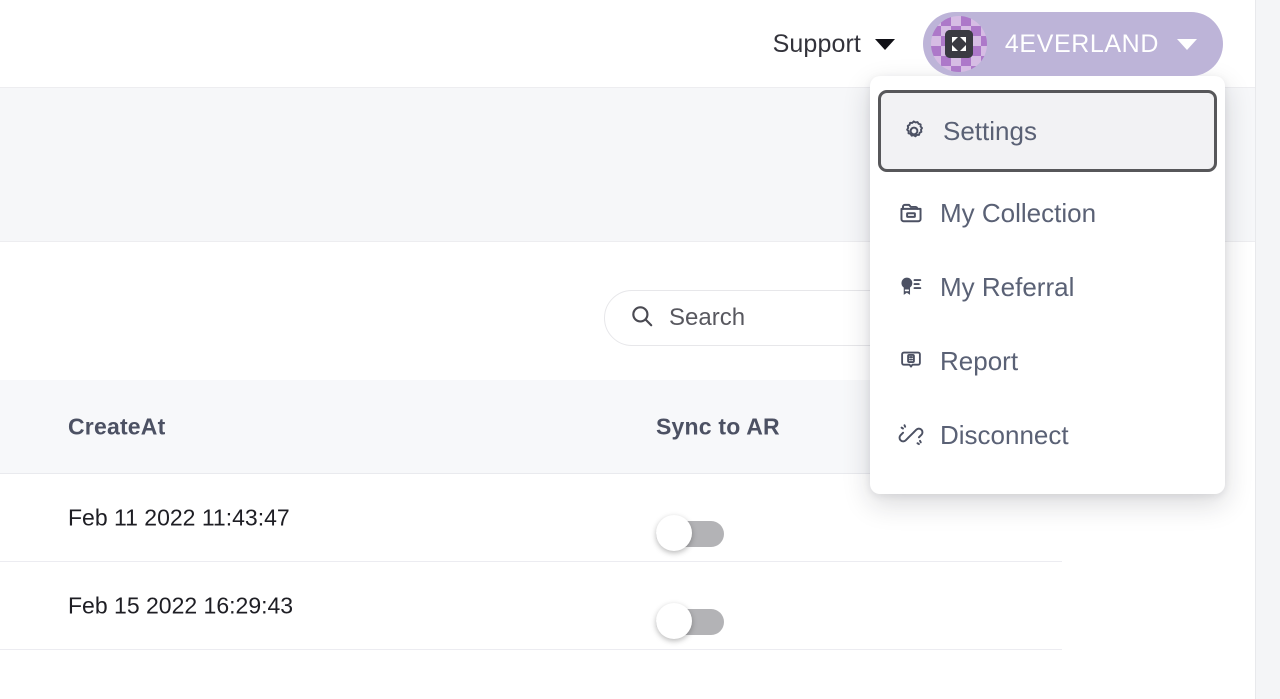 Image resolution: width=1280 pixels, height=699 pixels. I want to click on menu-item-disconnect: Disconnect, so click(1047, 435).